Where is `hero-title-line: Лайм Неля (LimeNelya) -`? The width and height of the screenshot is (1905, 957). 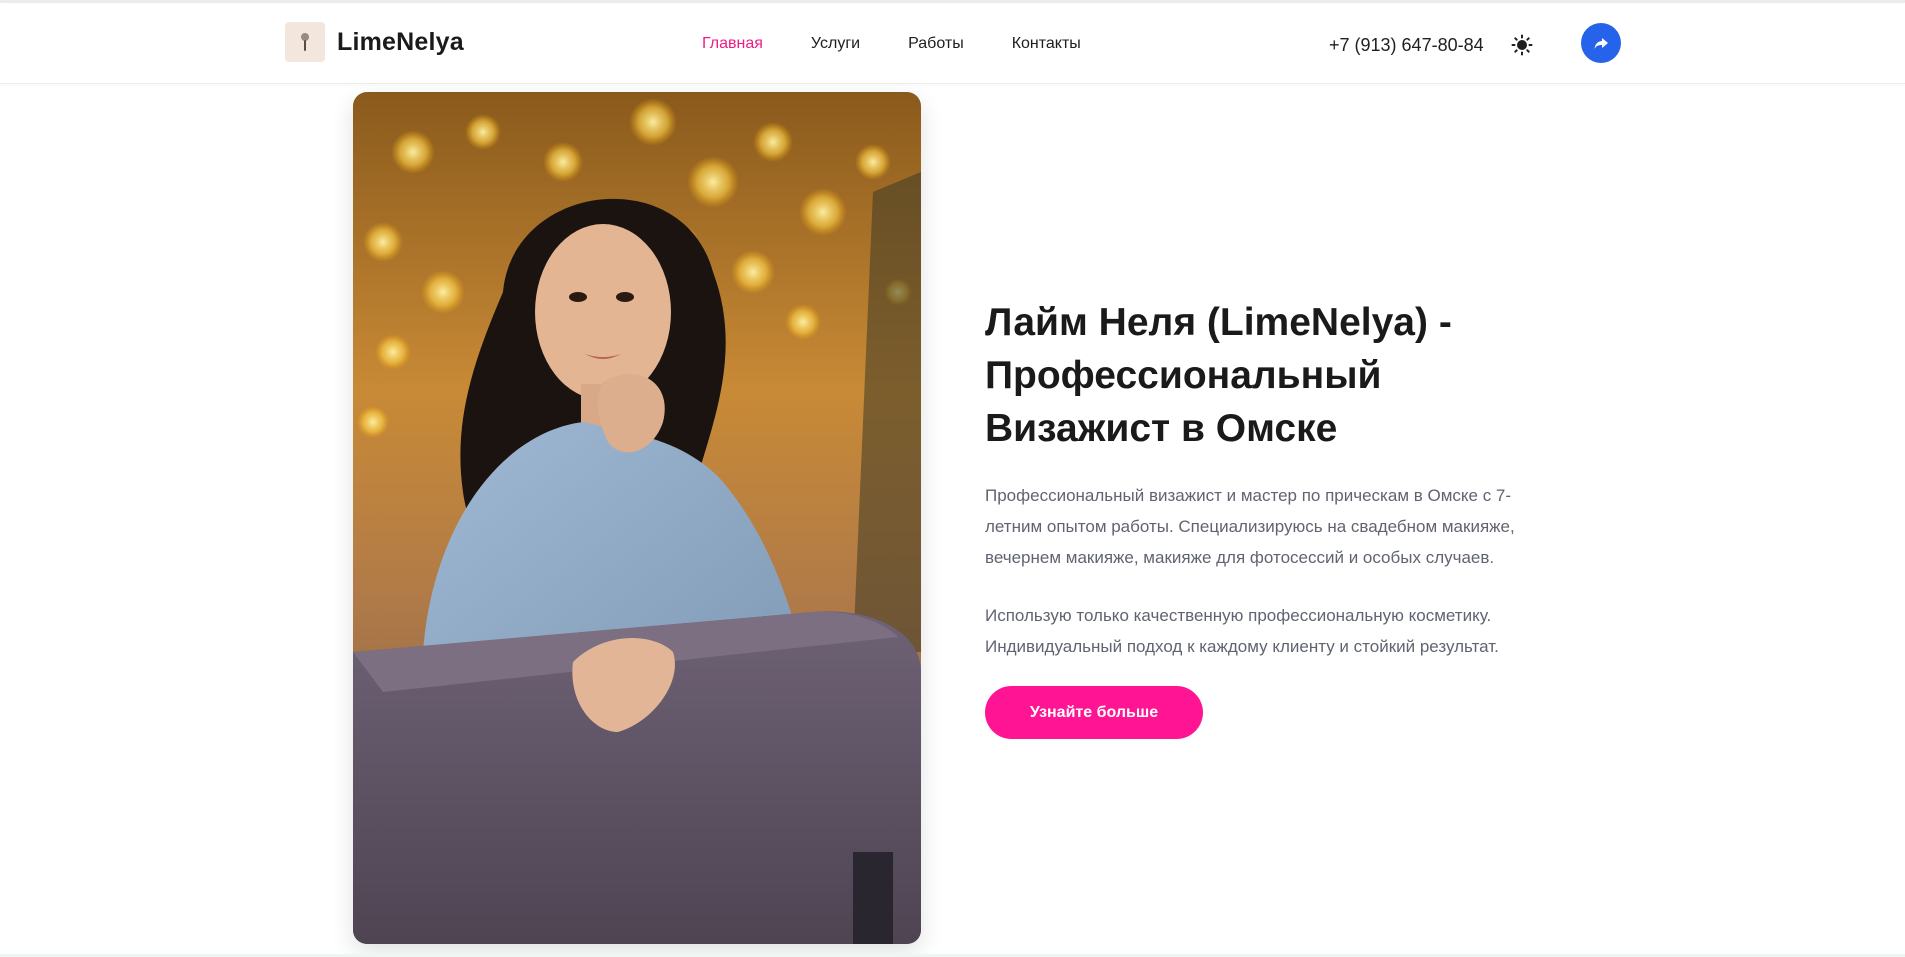
hero-title-line: Лайм Неля (LimeNelya) - is located at coordinates (1218, 322).